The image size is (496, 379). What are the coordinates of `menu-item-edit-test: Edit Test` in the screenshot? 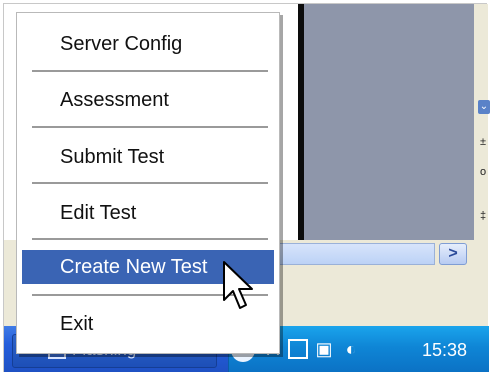 It's located at (148, 213).